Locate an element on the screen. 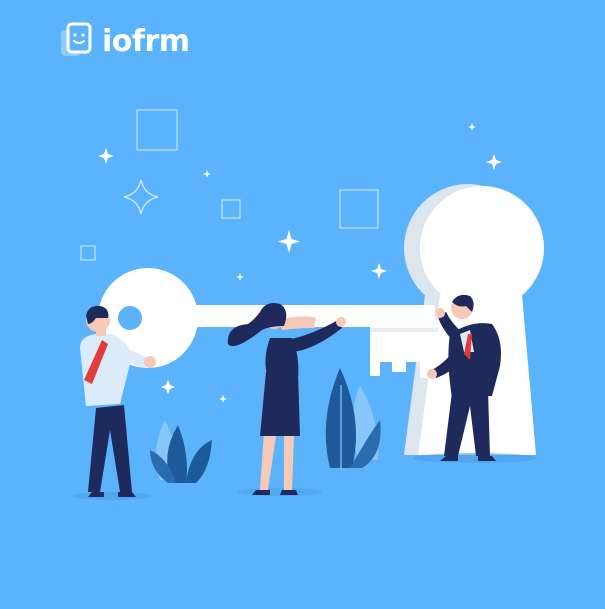 The image size is (605, 609). person-middle is located at coordinates (286, 399).